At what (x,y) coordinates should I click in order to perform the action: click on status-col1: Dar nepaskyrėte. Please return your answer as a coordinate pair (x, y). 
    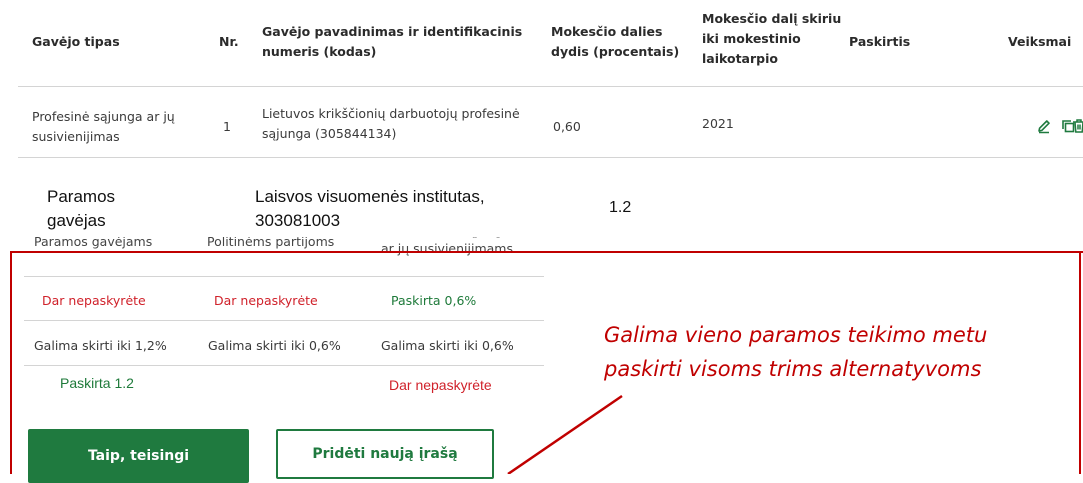
    Looking at the image, I should click on (94, 300).